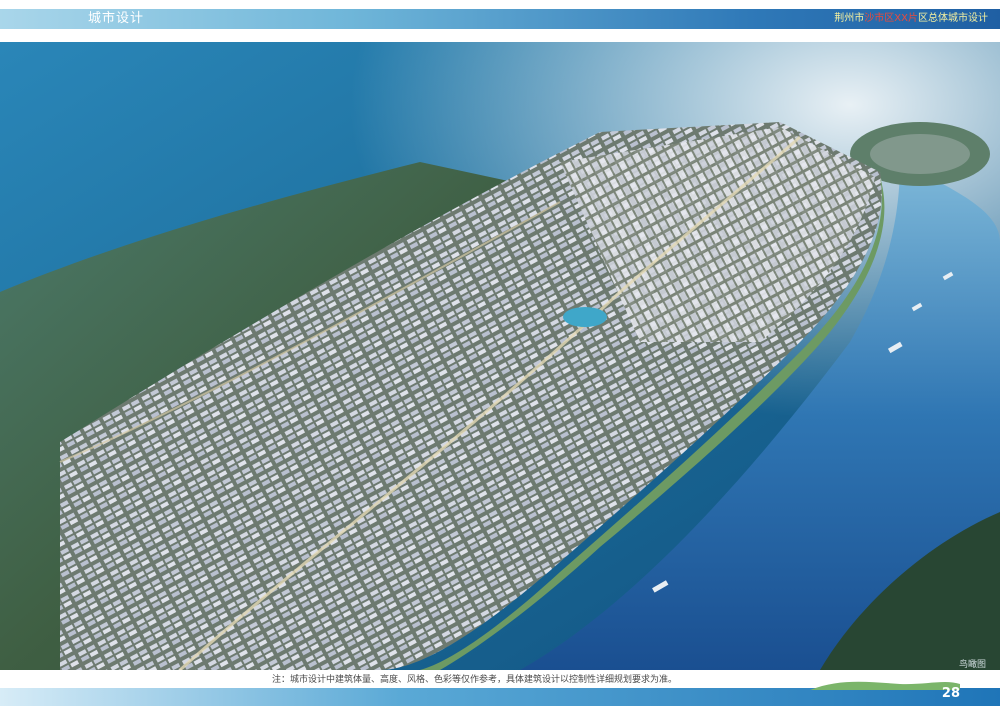  I want to click on page-number: 28, so click(950, 693).